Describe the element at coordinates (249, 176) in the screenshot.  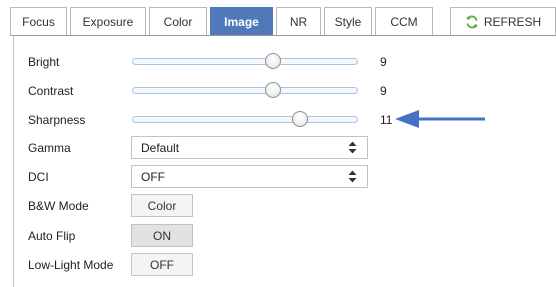
I see `dci-select: OFF` at that location.